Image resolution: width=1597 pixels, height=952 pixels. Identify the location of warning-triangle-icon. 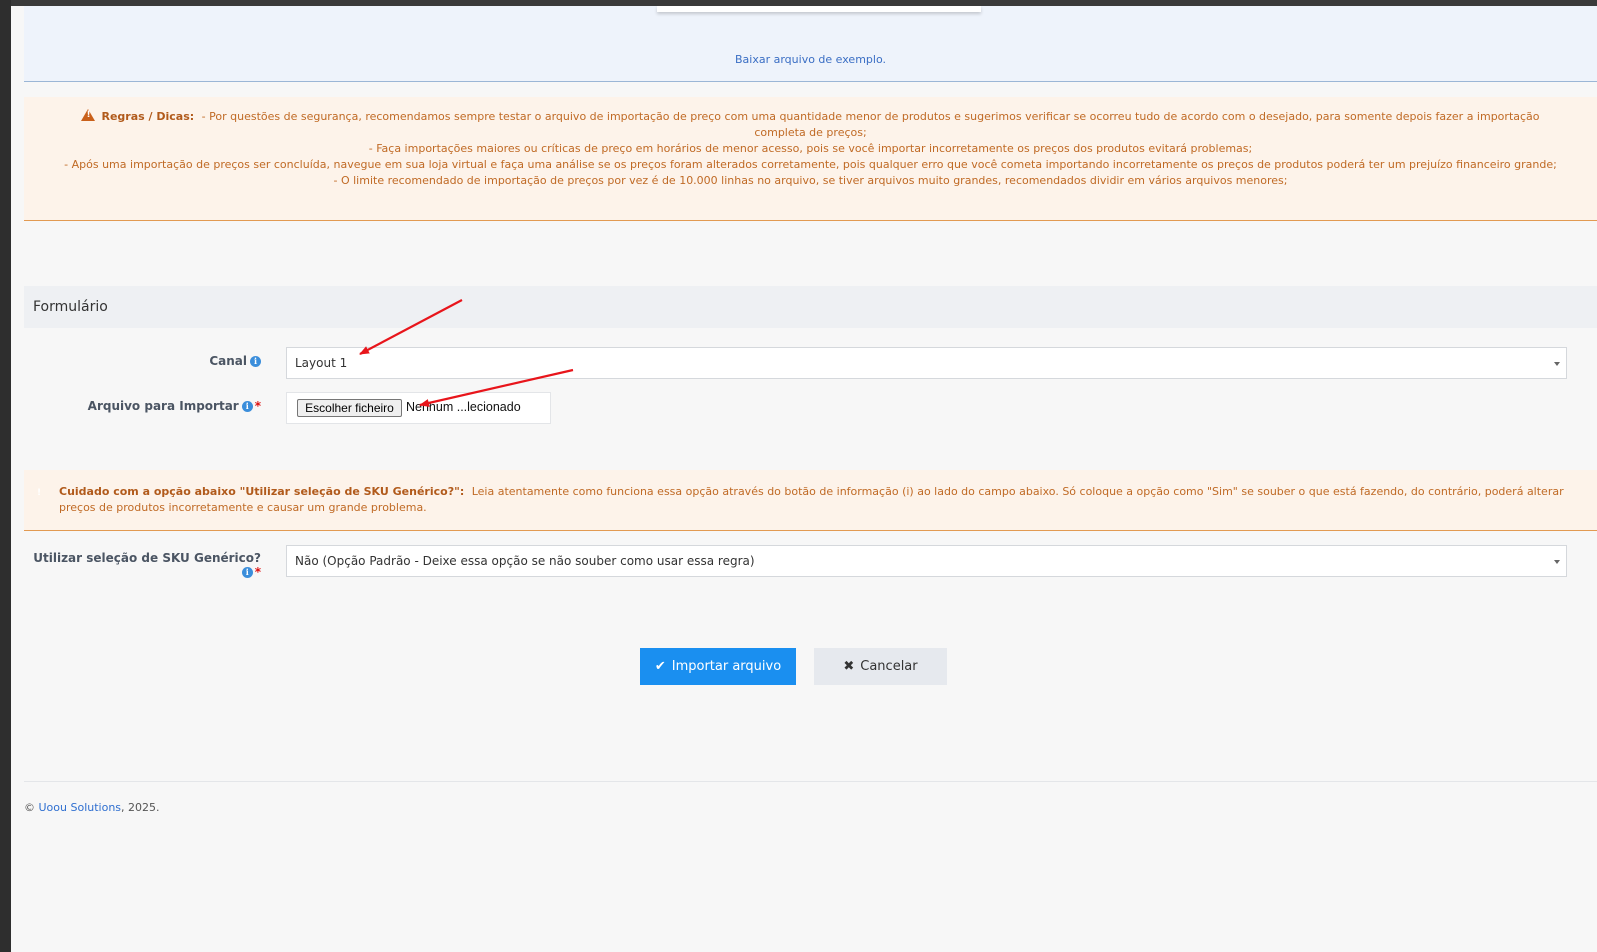
(88, 115).